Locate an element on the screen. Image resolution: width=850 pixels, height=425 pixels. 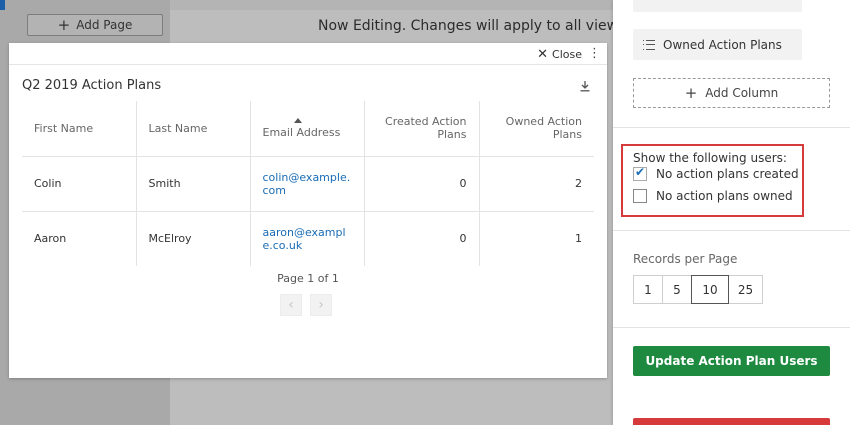
filter-option-no-created: No action plans created is located at coordinates (716, 173).